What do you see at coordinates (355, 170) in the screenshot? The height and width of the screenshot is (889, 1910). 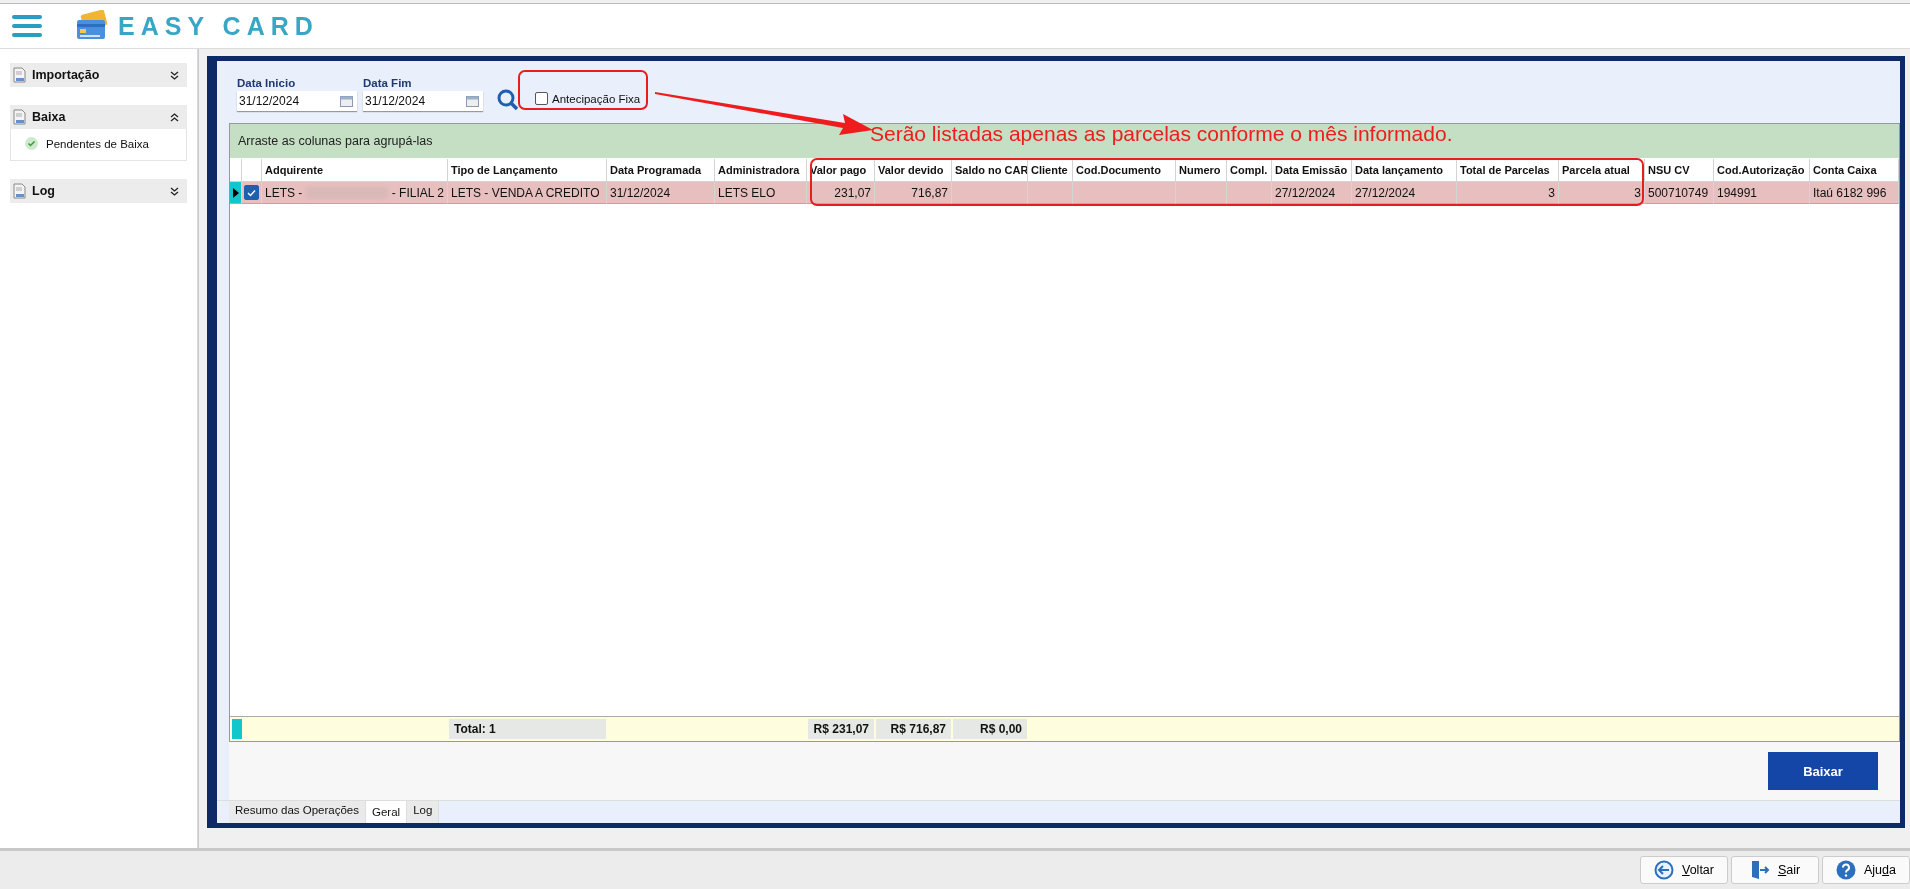 I see `column-header: Adquirente` at bounding box center [355, 170].